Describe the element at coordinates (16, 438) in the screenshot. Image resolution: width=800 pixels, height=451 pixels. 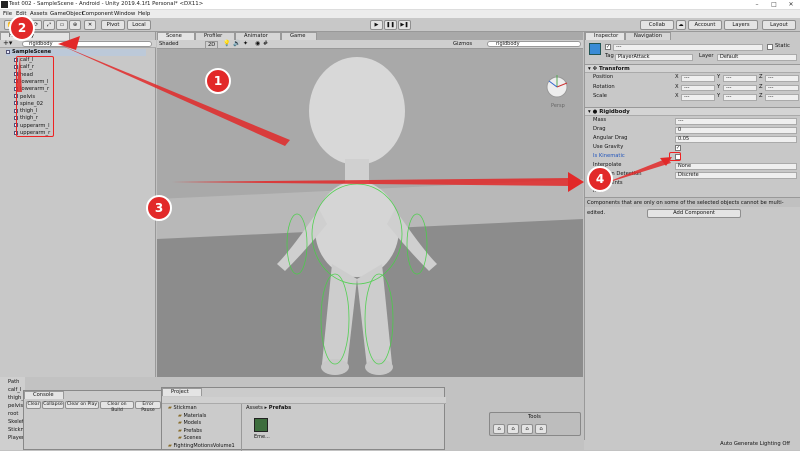
I see `path-item: Player` at that location.